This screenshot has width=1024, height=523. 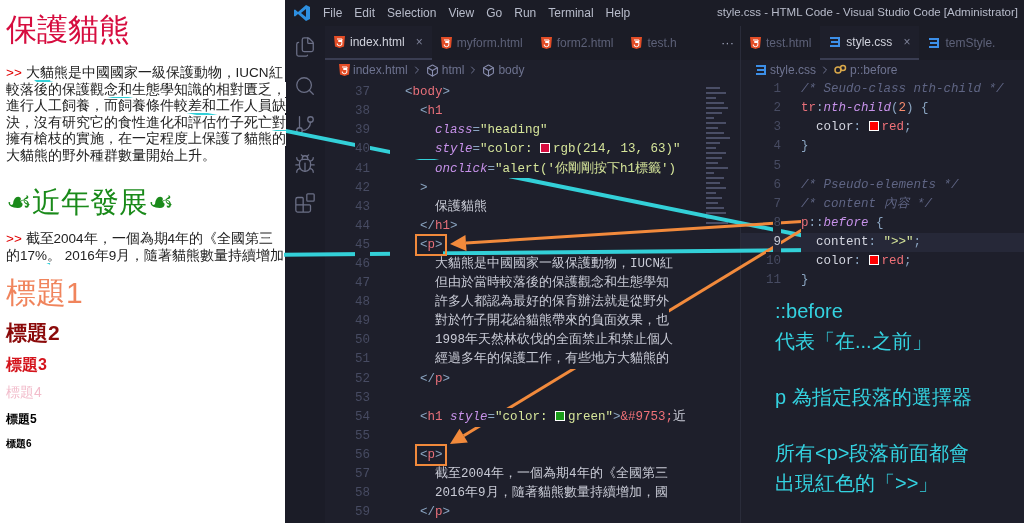 I want to click on annotation-text: ::before, so click(x=809, y=312).